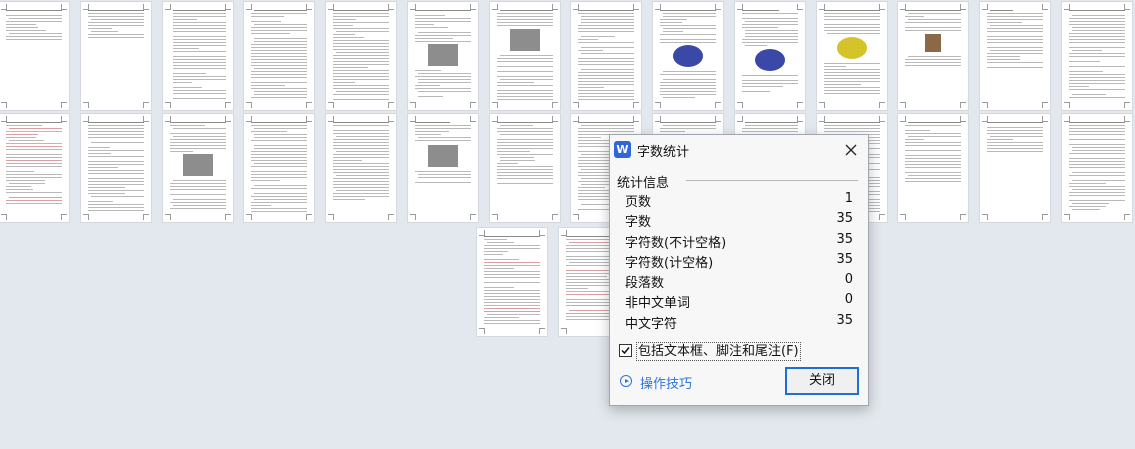 This screenshot has width=1135, height=449. What do you see at coordinates (622, 149) in the screenshot?
I see `wps-app-icon: W` at bounding box center [622, 149].